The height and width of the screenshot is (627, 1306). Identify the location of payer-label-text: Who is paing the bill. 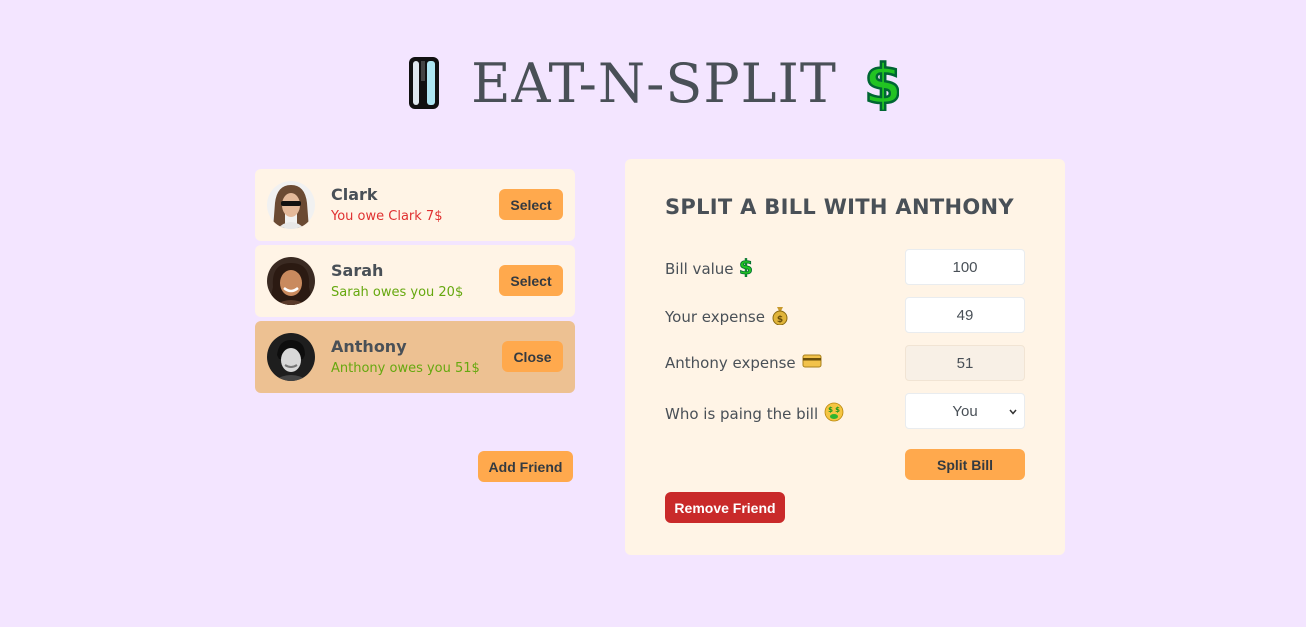
(742, 414).